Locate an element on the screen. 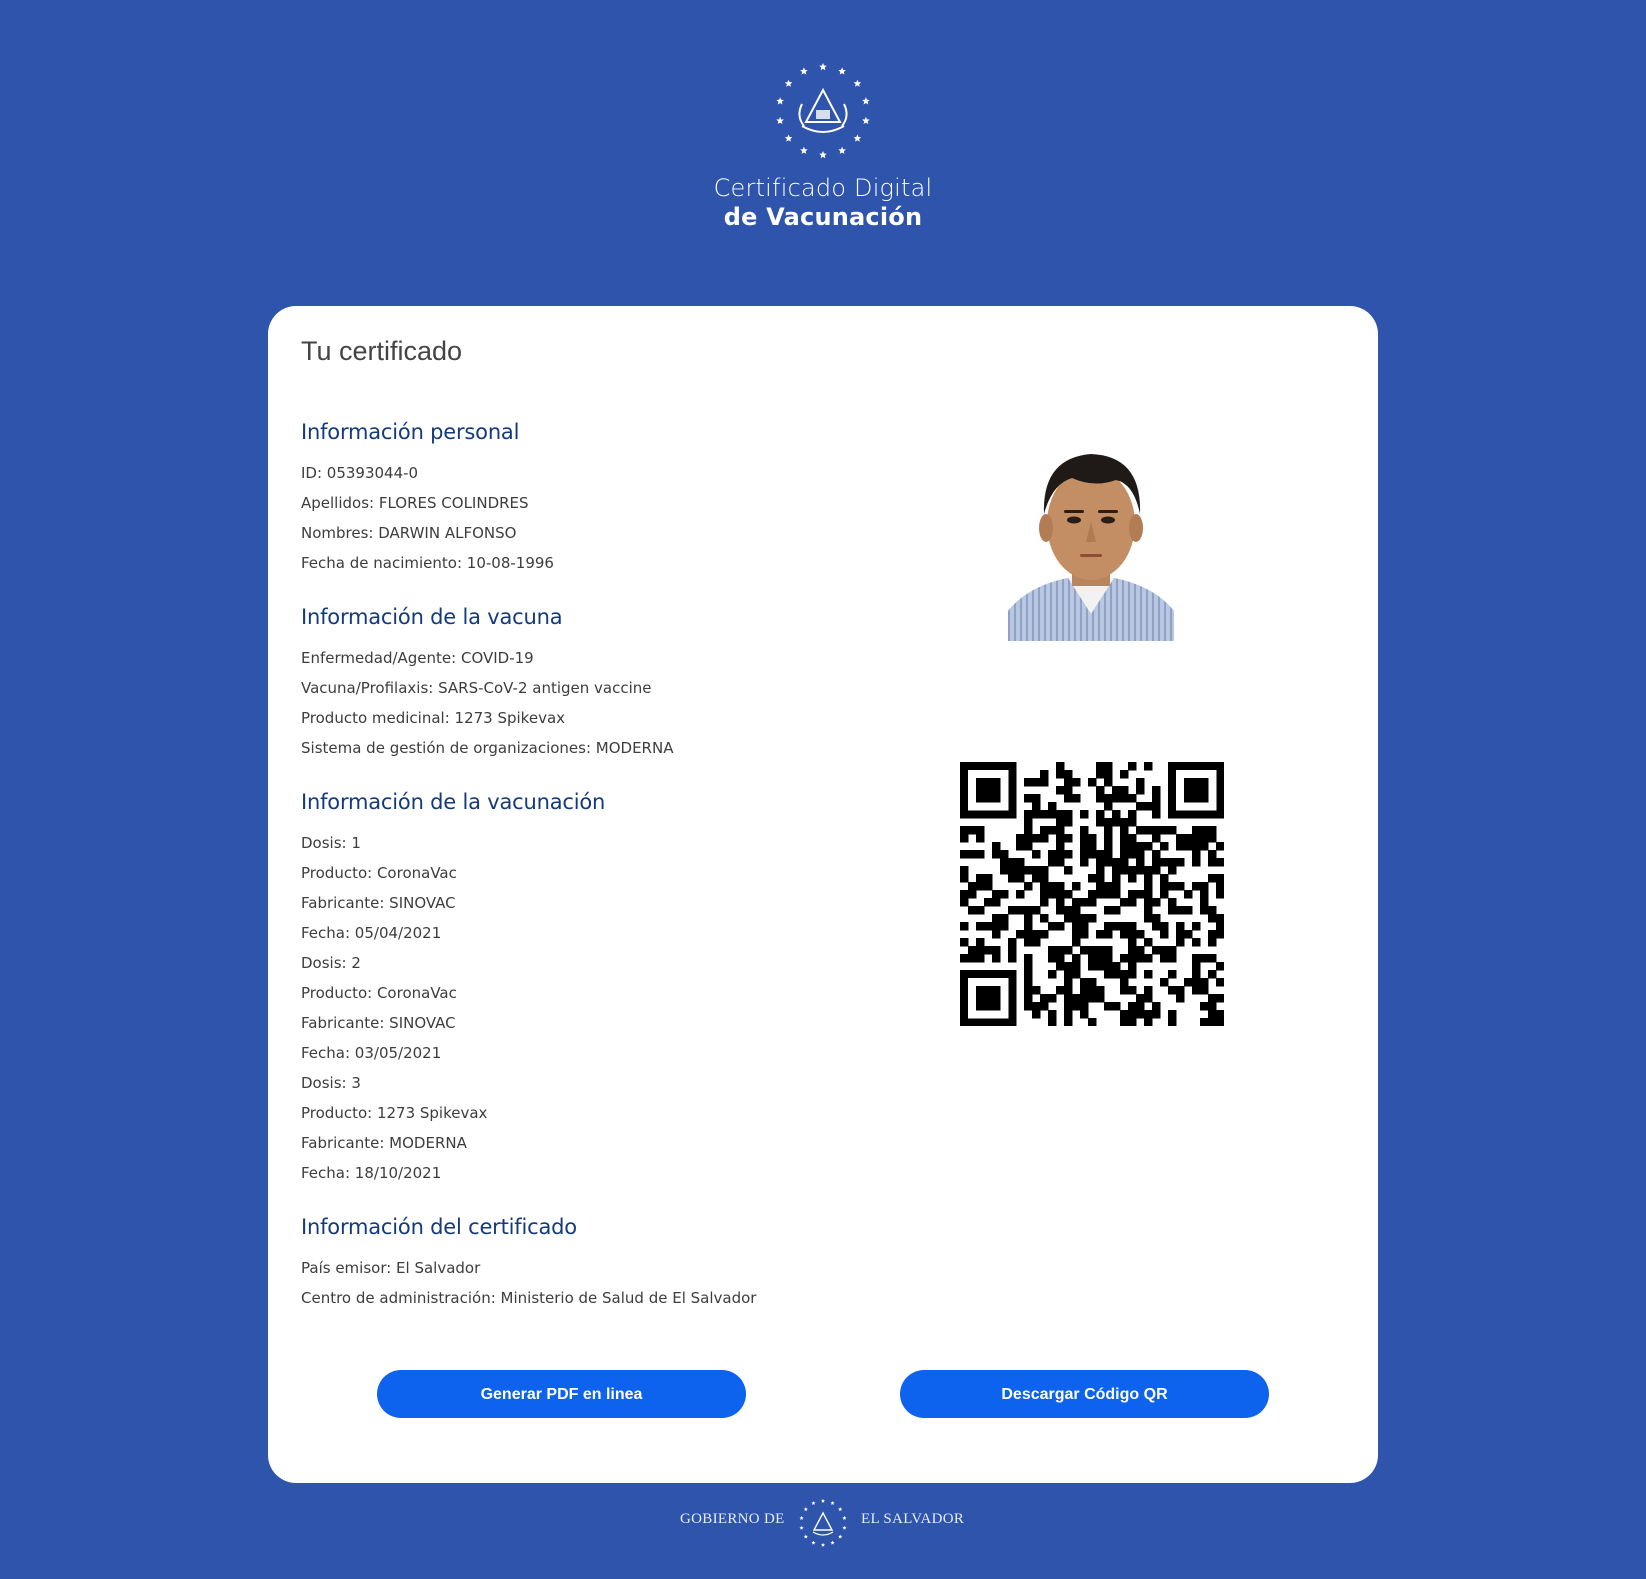 The height and width of the screenshot is (1579, 1646). field-dosis: Dosis: 1 is located at coordinates (331, 843).